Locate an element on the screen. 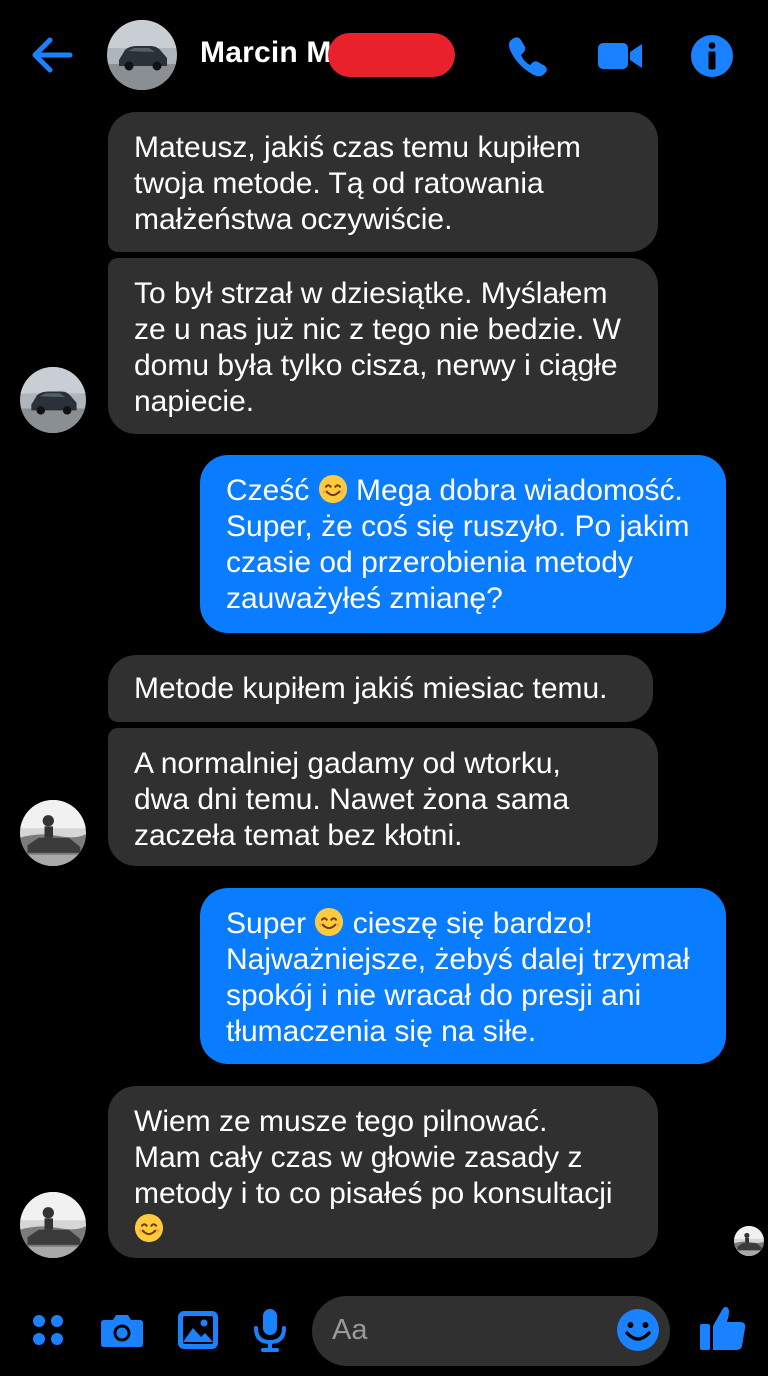 This screenshot has width=768, height=1376. message-line: zaczeła temat bez kłotni. is located at coordinates (298, 835).